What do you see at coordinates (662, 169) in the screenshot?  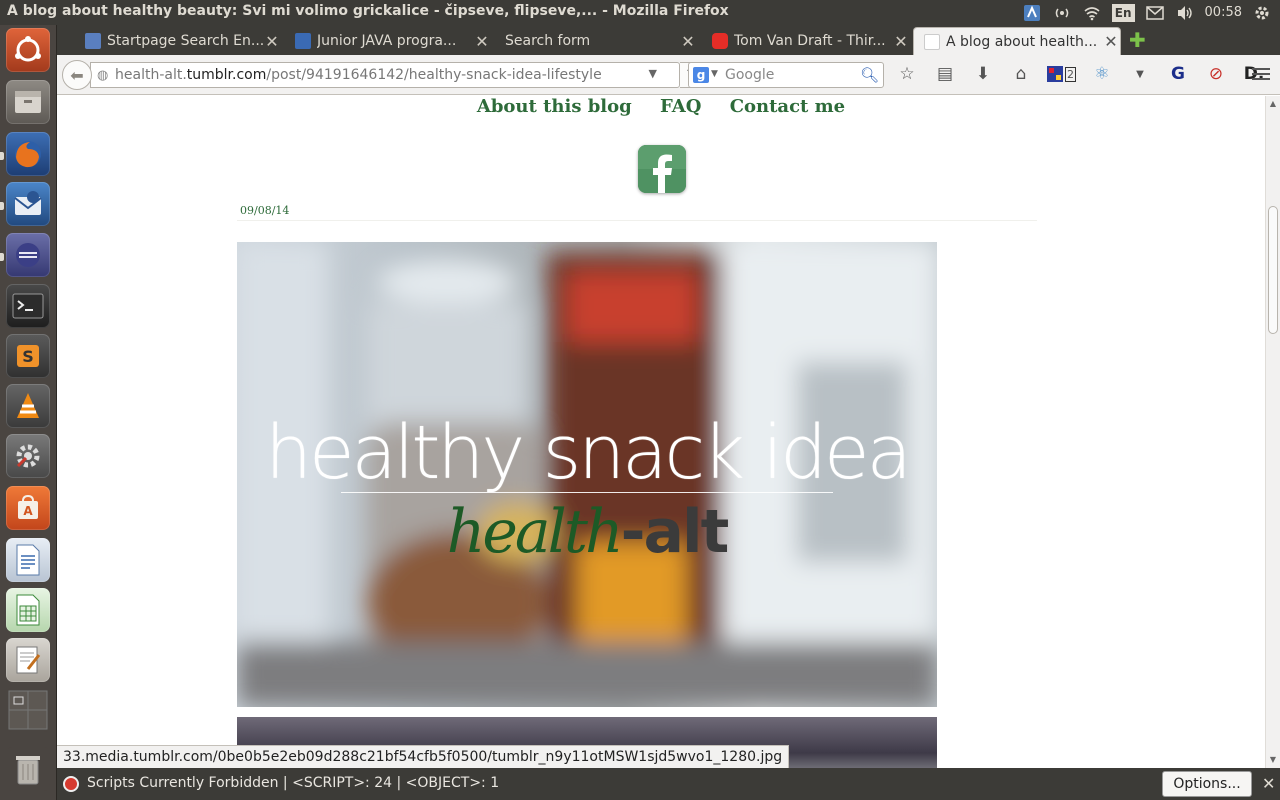 I see `facebook-icon` at bounding box center [662, 169].